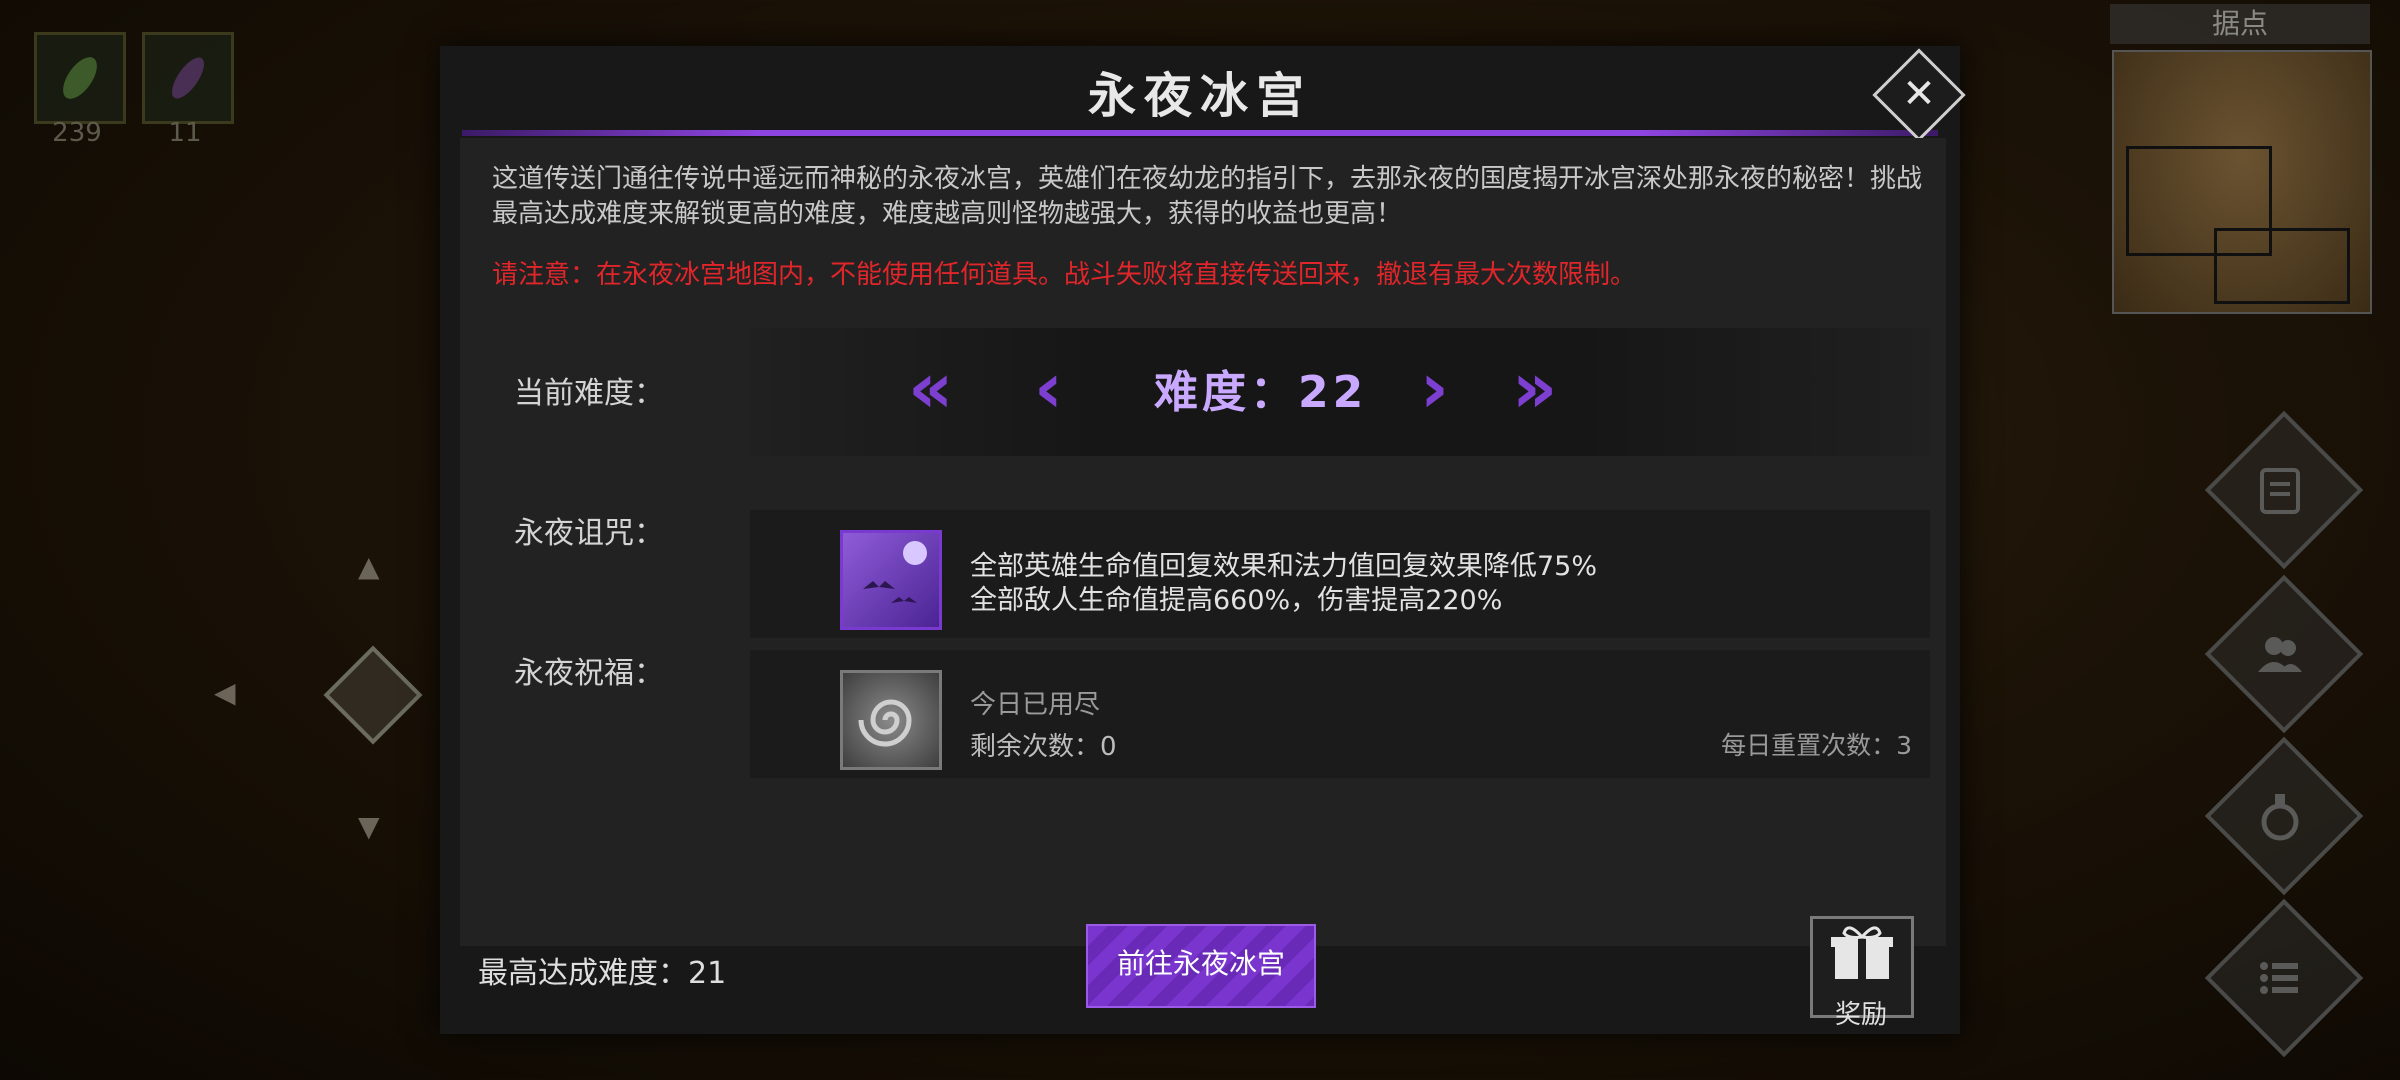  I want to click on curse-moon-icon, so click(891, 580).